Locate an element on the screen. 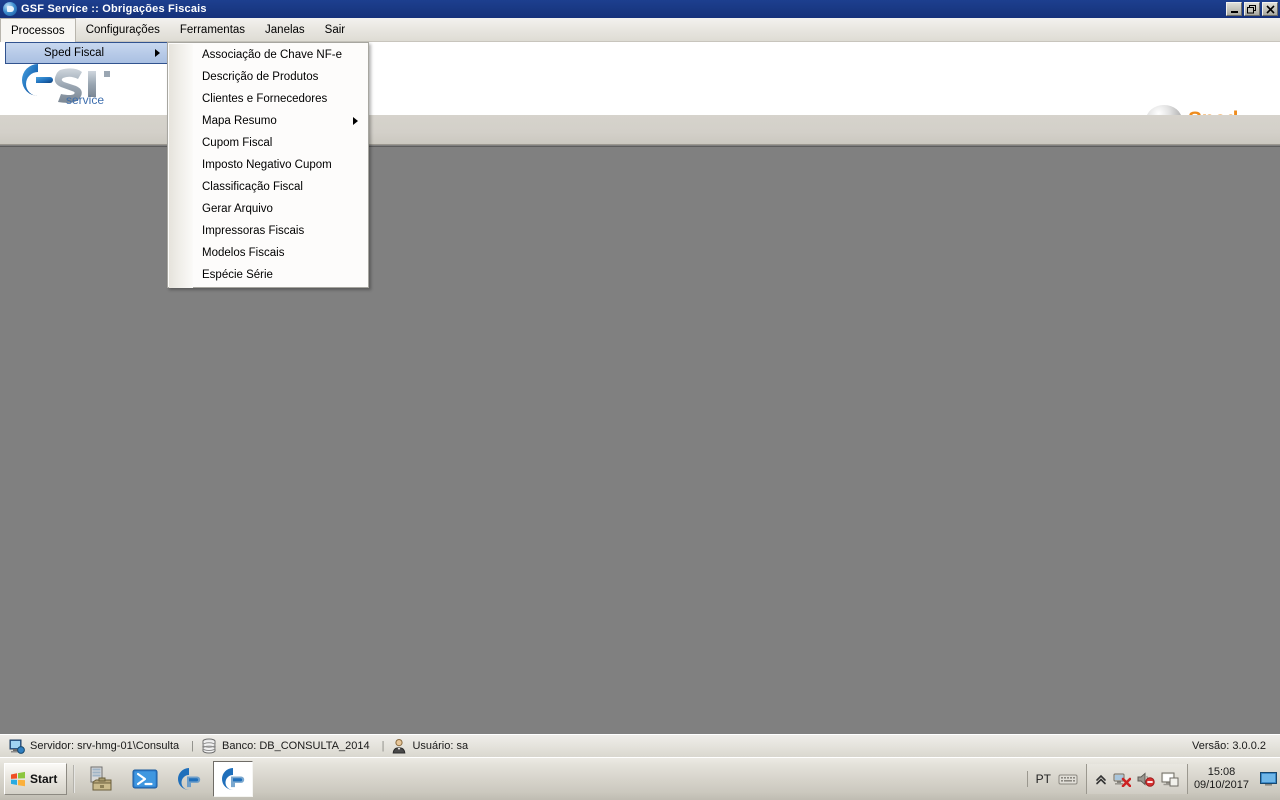  status-server-group: Servidor: srv-hmg-01\Consulta | is located at coordinates (100, 746).